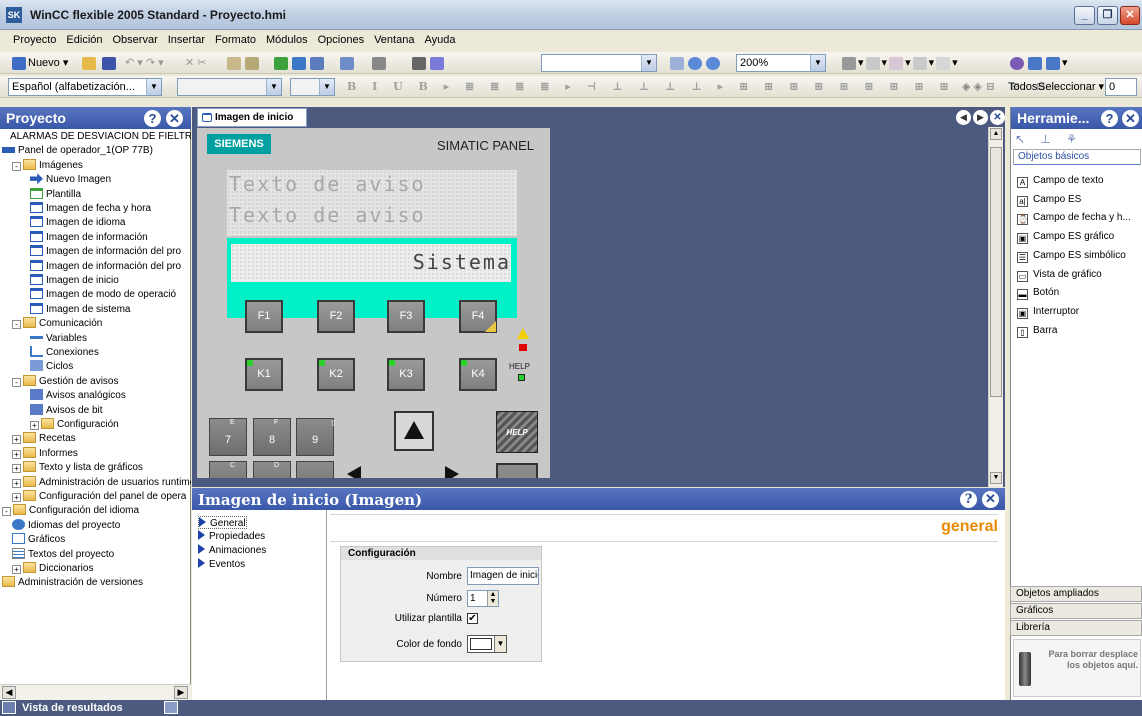 The width and height of the screenshot is (1142, 716). I want to click on nav-general: General, so click(222, 522).